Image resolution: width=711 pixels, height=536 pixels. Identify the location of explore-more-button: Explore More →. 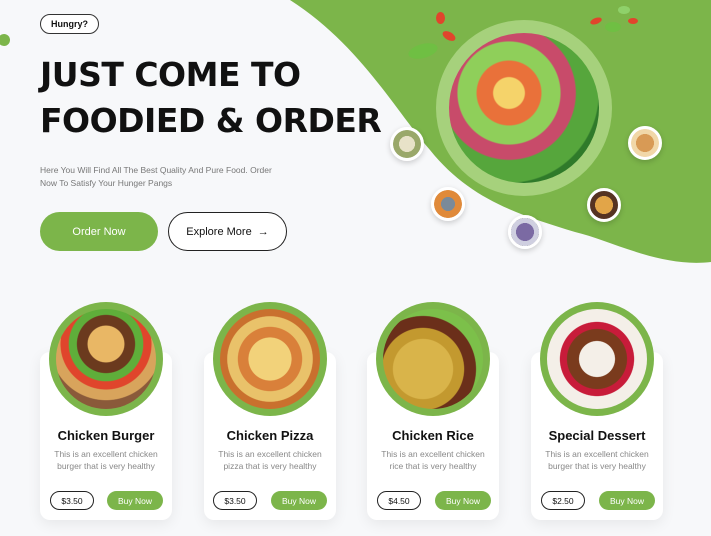
(227, 231).